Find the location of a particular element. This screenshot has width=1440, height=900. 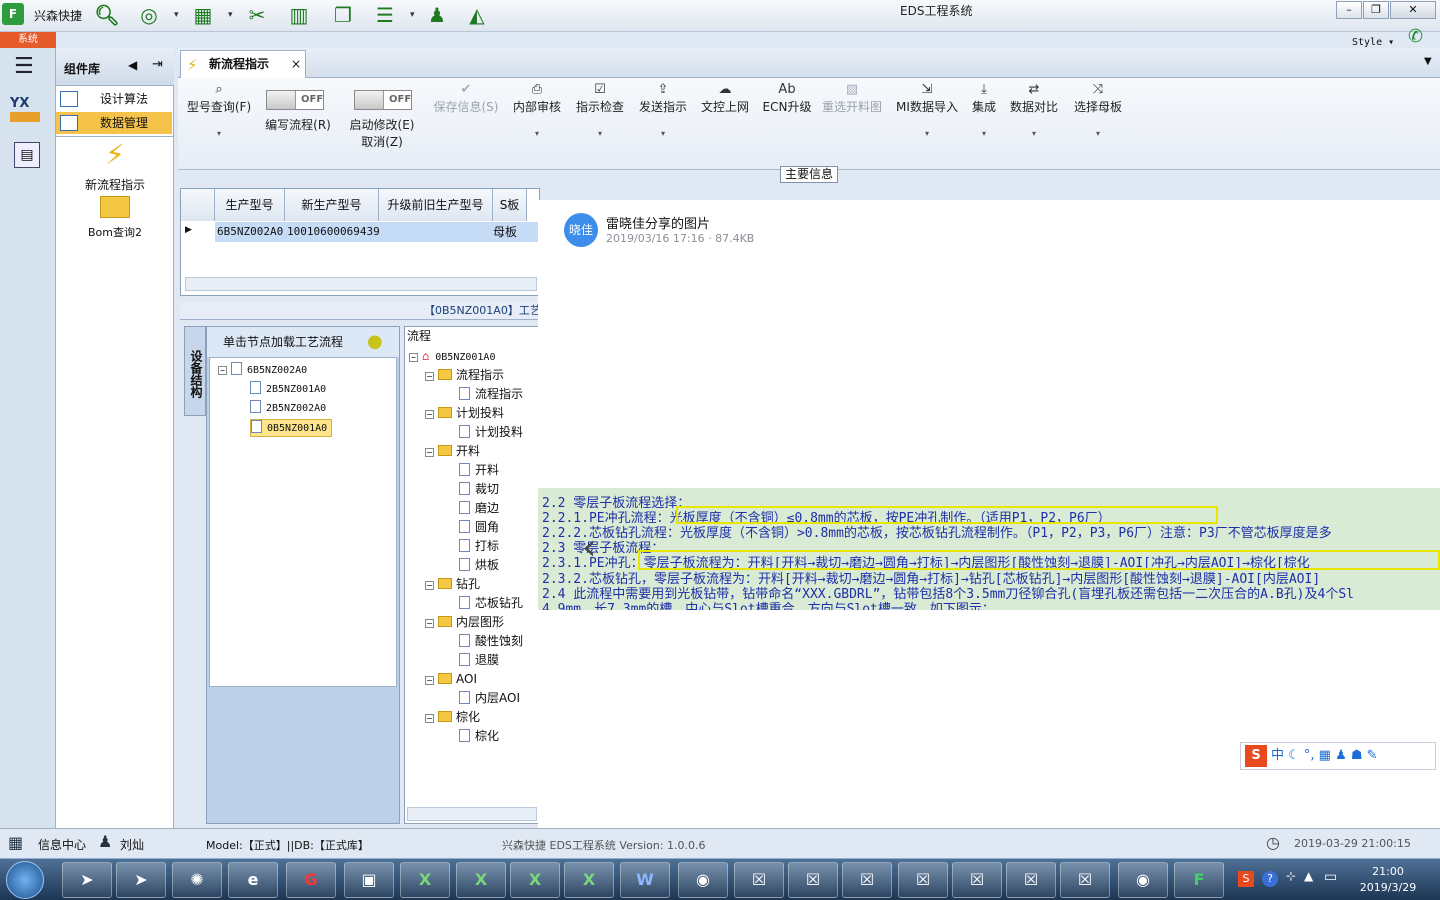

tree-folder: − 棕化 is located at coordinates (452, 717).